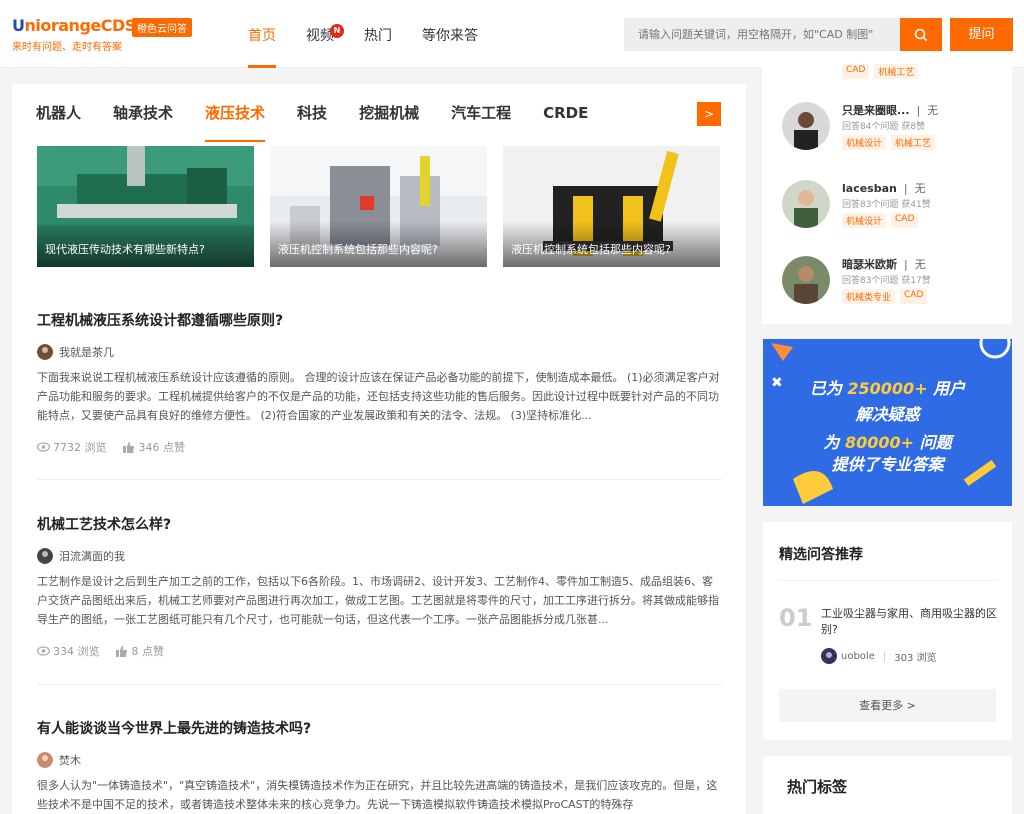 This screenshot has height=814, width=1024. I want to click on user-card: lacesban | 无 回答83个问题 获41赞 机械设计 CAD, so click(897, 208).